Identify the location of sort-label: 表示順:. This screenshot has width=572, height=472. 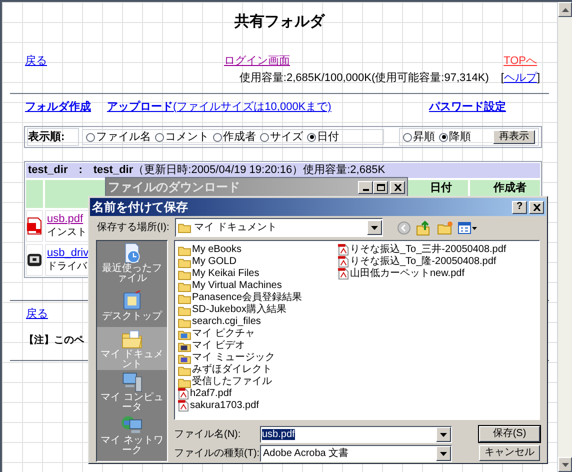
(53, 137).